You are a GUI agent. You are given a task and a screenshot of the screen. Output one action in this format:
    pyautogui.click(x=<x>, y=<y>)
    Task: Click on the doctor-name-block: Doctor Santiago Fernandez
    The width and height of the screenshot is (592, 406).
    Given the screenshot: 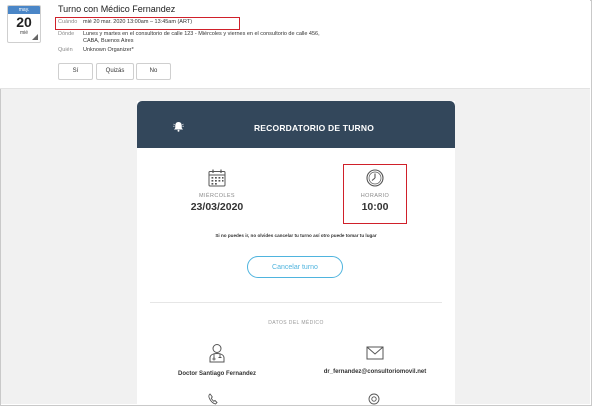 What is the action you would take?
    pyautogui.click(x=217, y=360)
    